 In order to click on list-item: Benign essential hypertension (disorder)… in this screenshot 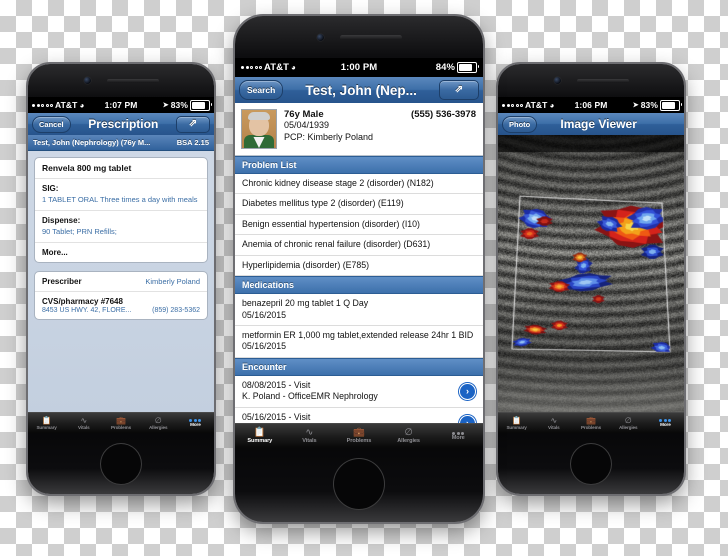, I will do `click(359, 225)`.